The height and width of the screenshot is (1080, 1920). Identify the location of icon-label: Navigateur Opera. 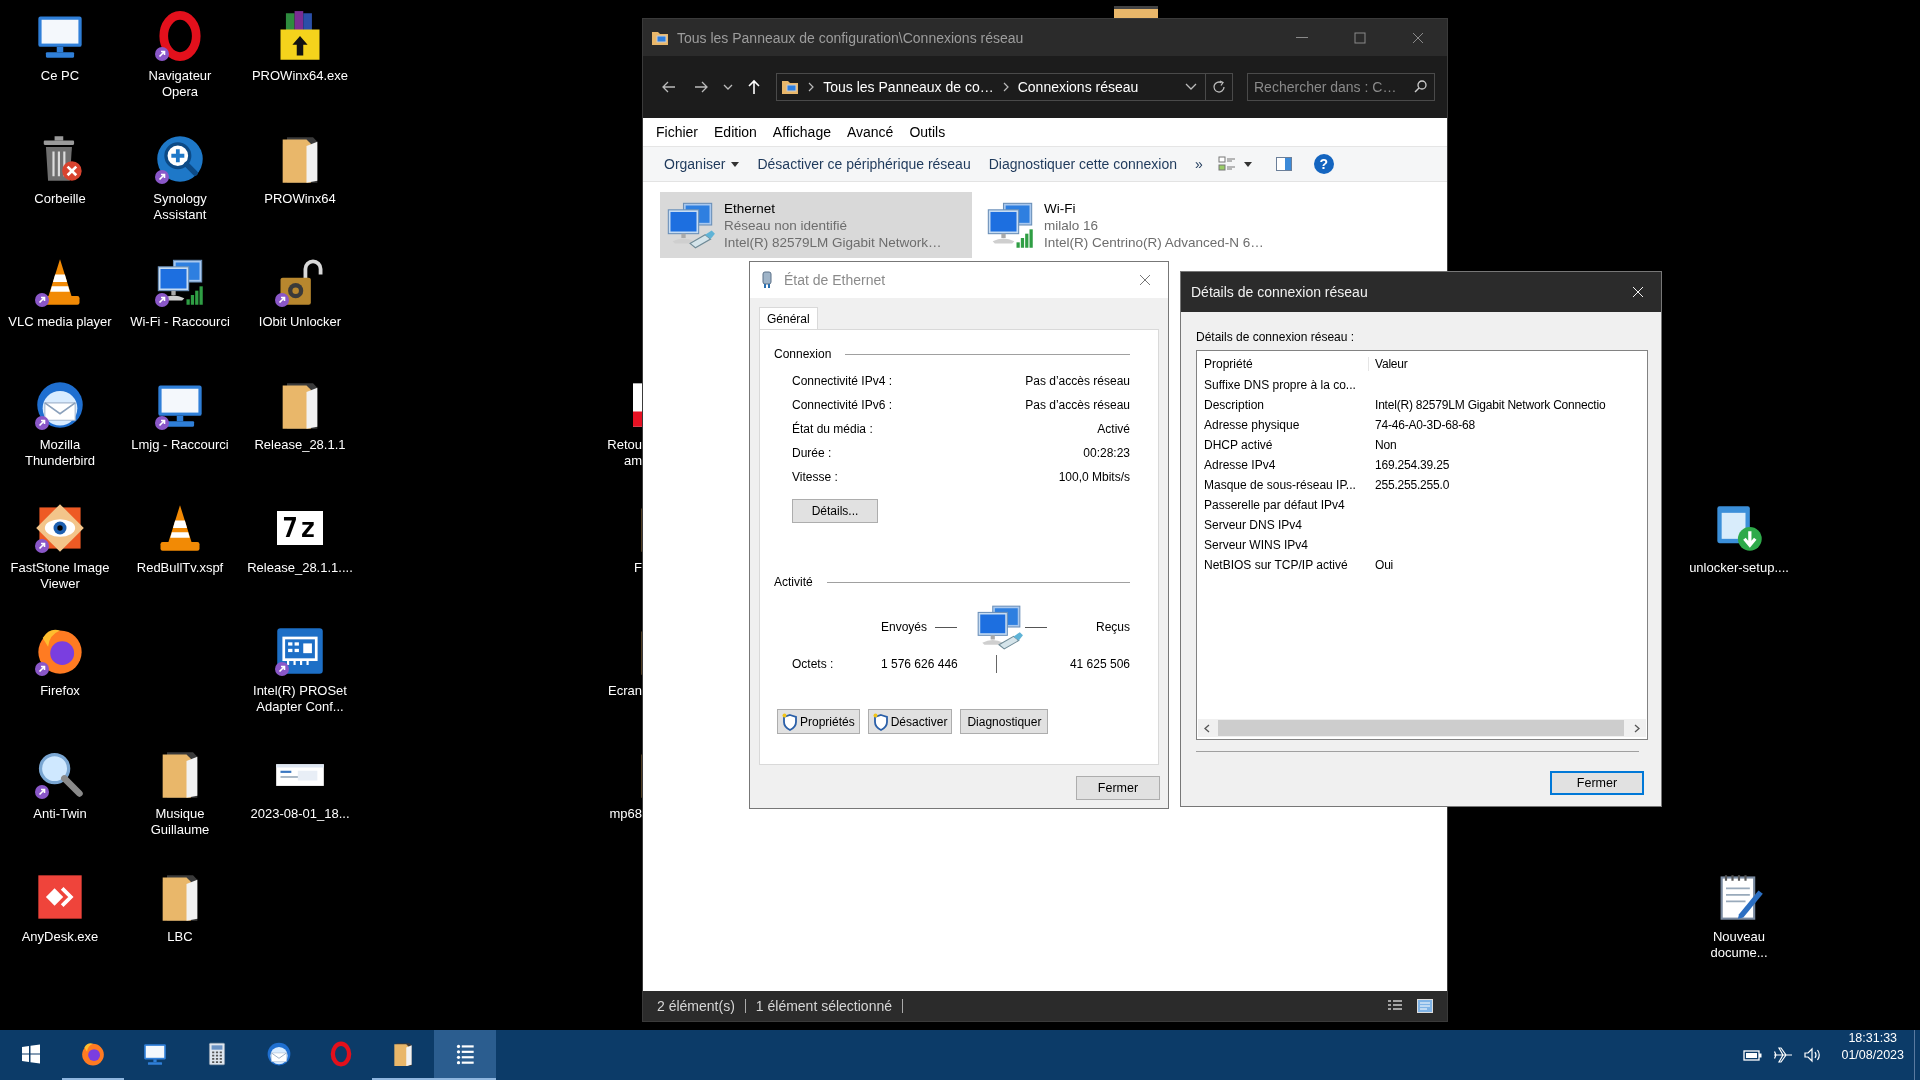
(180, 84).